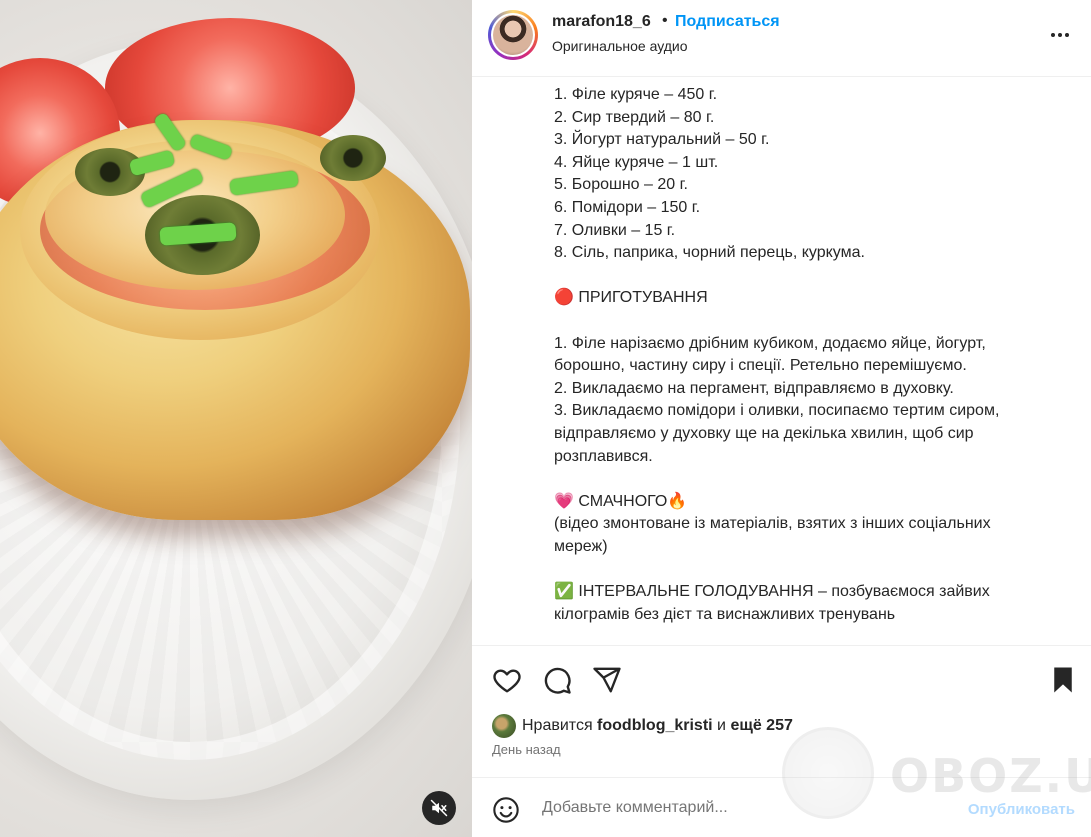 This screenshot has height=837, width=1091. What do you see at coordinates (353, 158) in the screenshot?
I see `olive` at bounding box center [353, 158].